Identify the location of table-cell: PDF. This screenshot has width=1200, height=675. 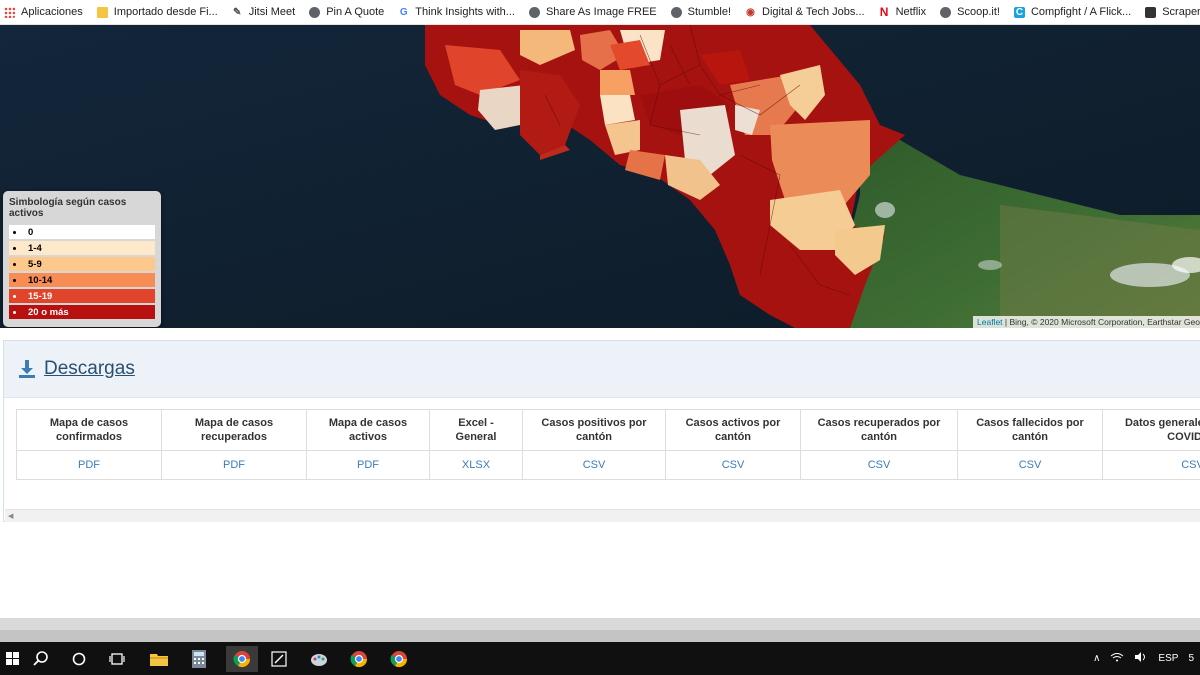
(368, 465).